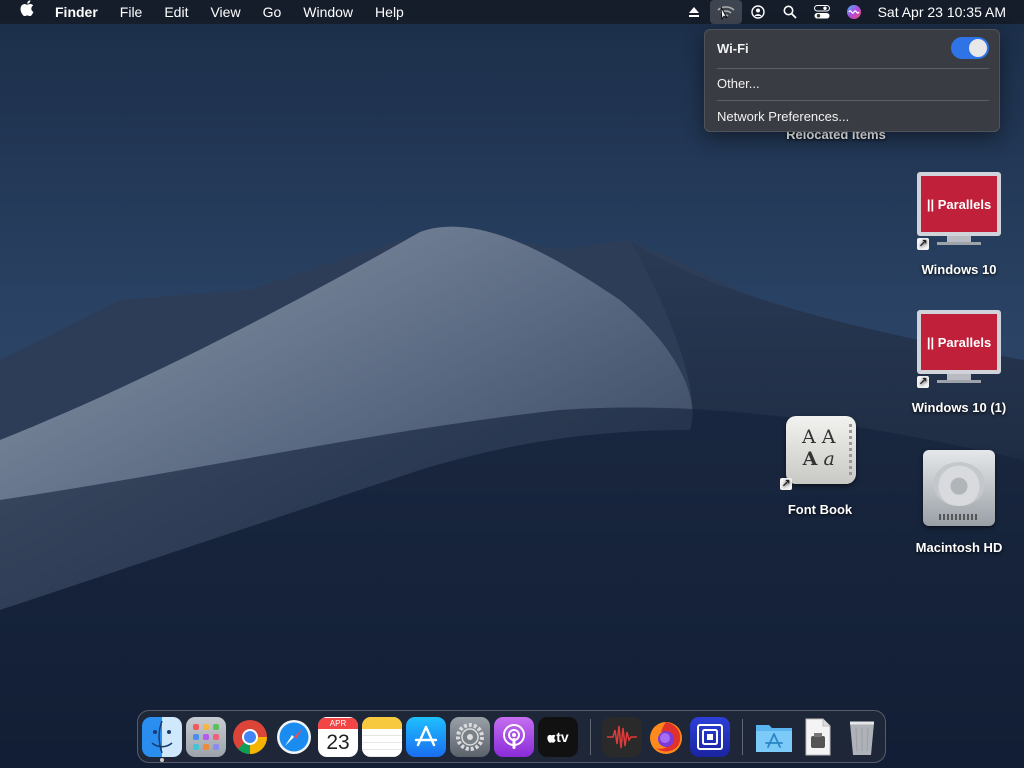  Describe the element at coordinates (470, 737) in the screenshot. I see `system-preferences-icon` at that location.